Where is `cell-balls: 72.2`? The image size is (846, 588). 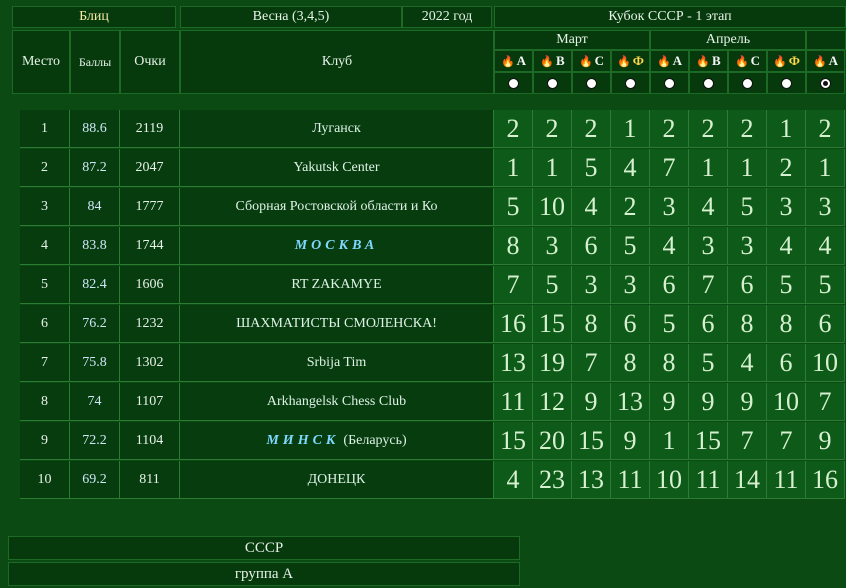
cell-balls: 72.2 is located at coordinates (95, 441).